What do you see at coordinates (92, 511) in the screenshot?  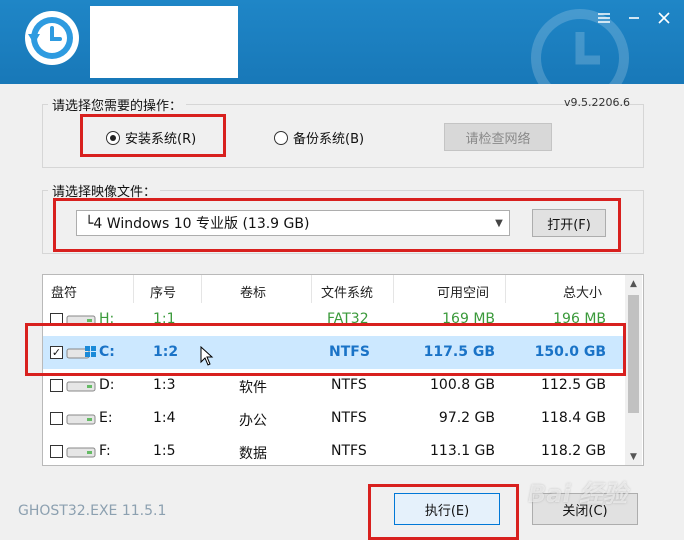 I see `ghost-version: GHOST32.EXE 11.5.1` at bounding box center [92, 511].